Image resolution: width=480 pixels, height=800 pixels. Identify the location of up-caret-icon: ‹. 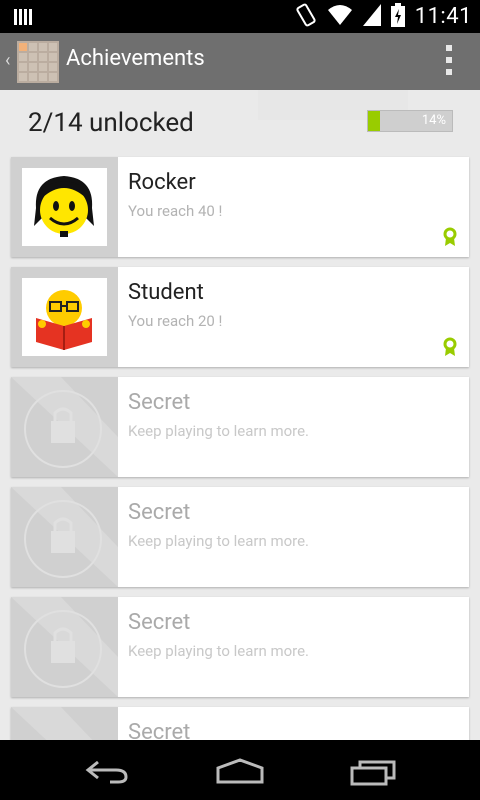
(7, 60).